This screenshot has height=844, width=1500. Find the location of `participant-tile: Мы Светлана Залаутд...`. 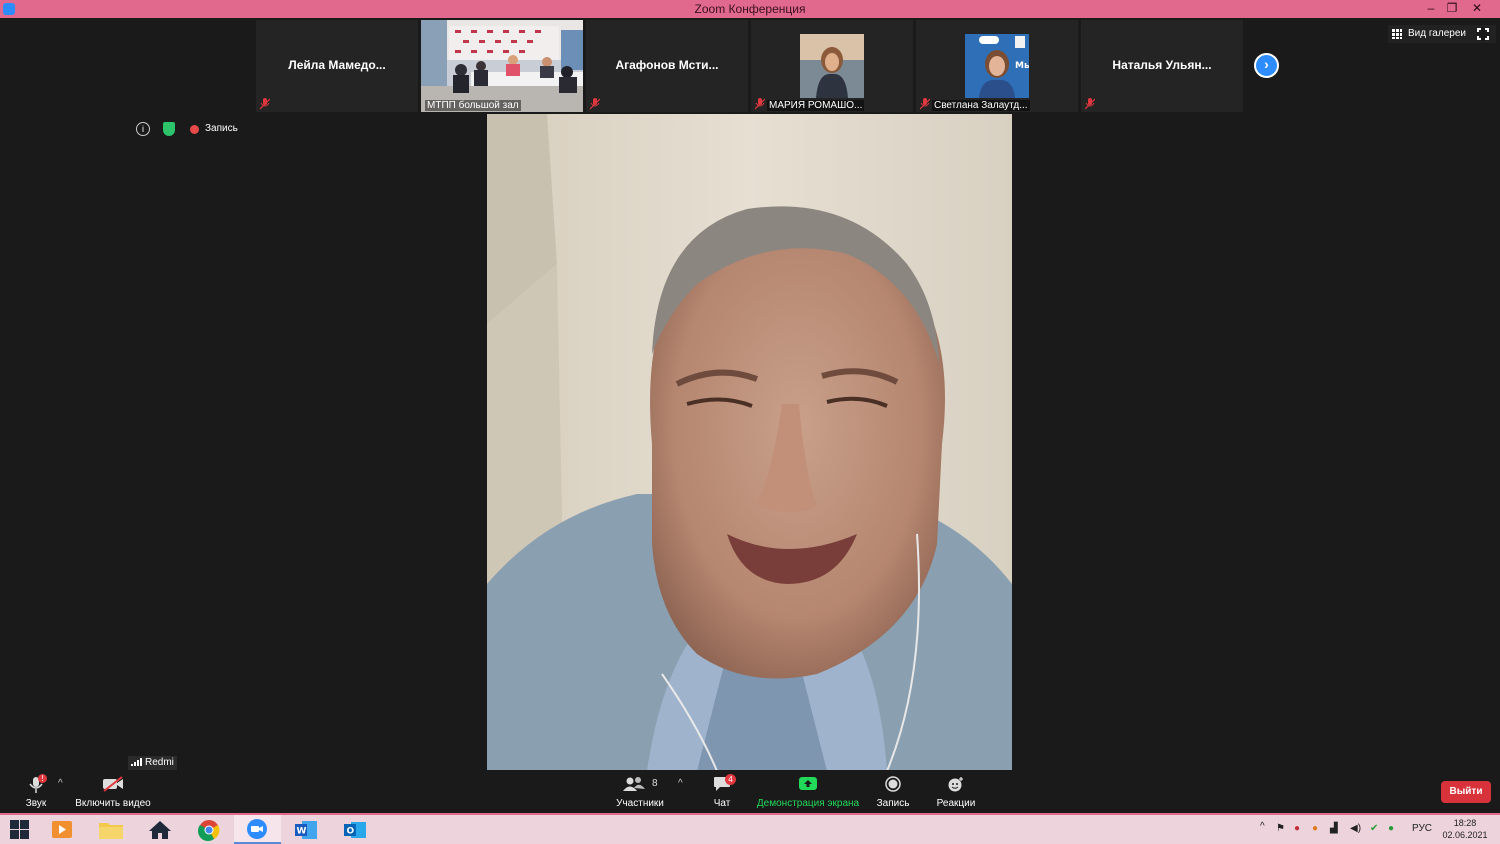

participant-tile: Мы Светлана Залаутд... is located at coordinates (997, 66).